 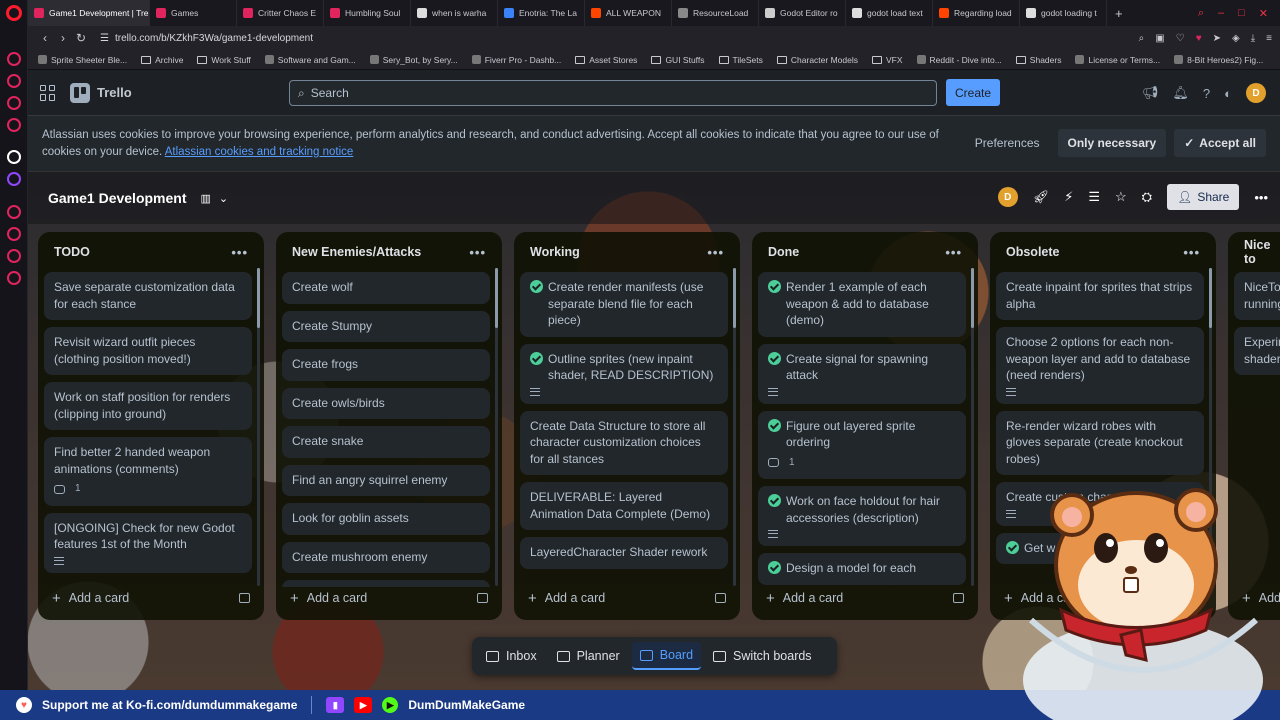 I want to click on accept-all-button: ✓ Accept all, so click(x=1220, y=143).